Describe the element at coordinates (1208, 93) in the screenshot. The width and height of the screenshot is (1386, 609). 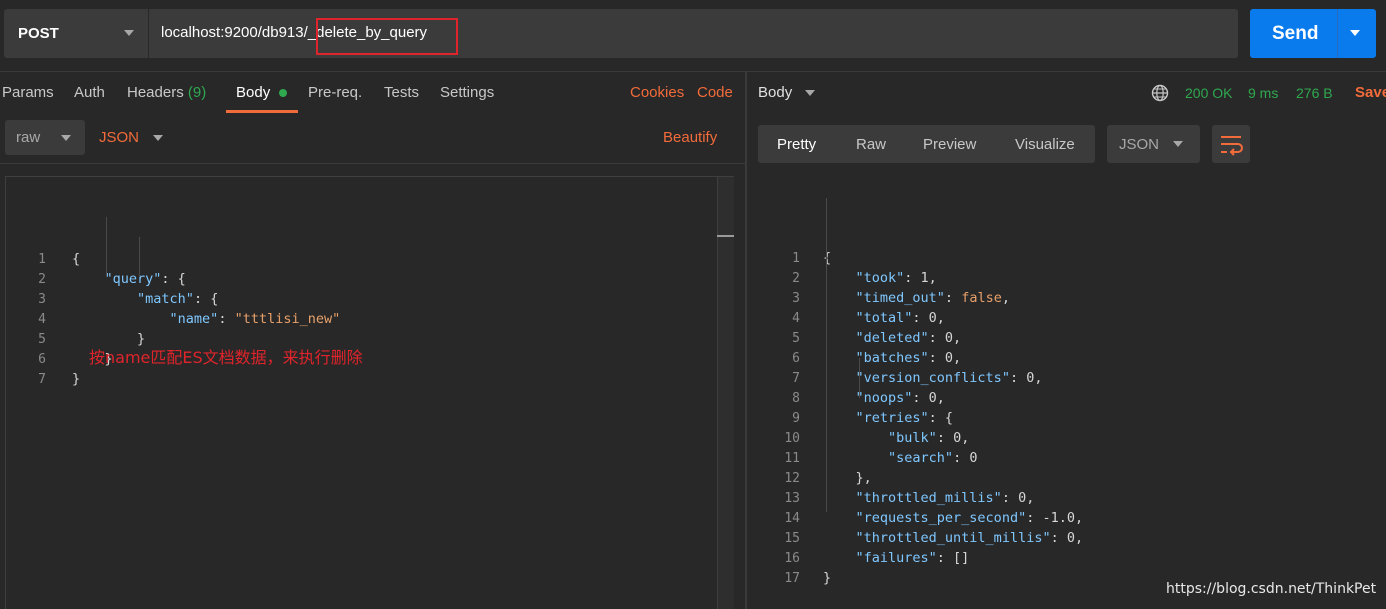
I see `status-code: 200 OK` at that location.